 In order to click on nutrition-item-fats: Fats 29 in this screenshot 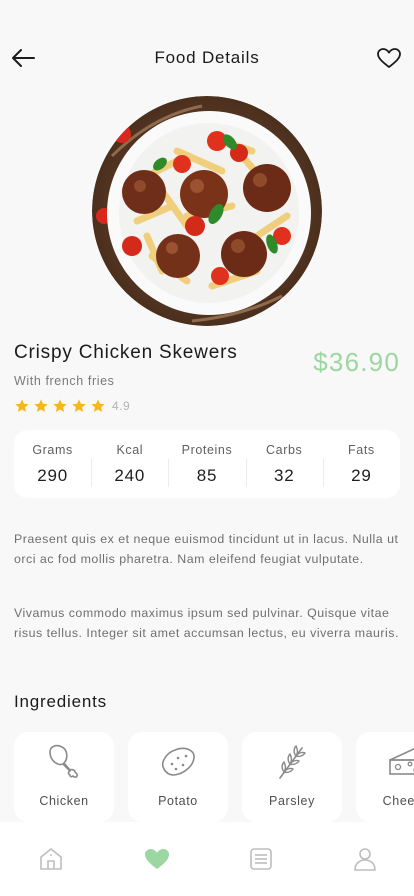, I will do `click(361, 464)`.